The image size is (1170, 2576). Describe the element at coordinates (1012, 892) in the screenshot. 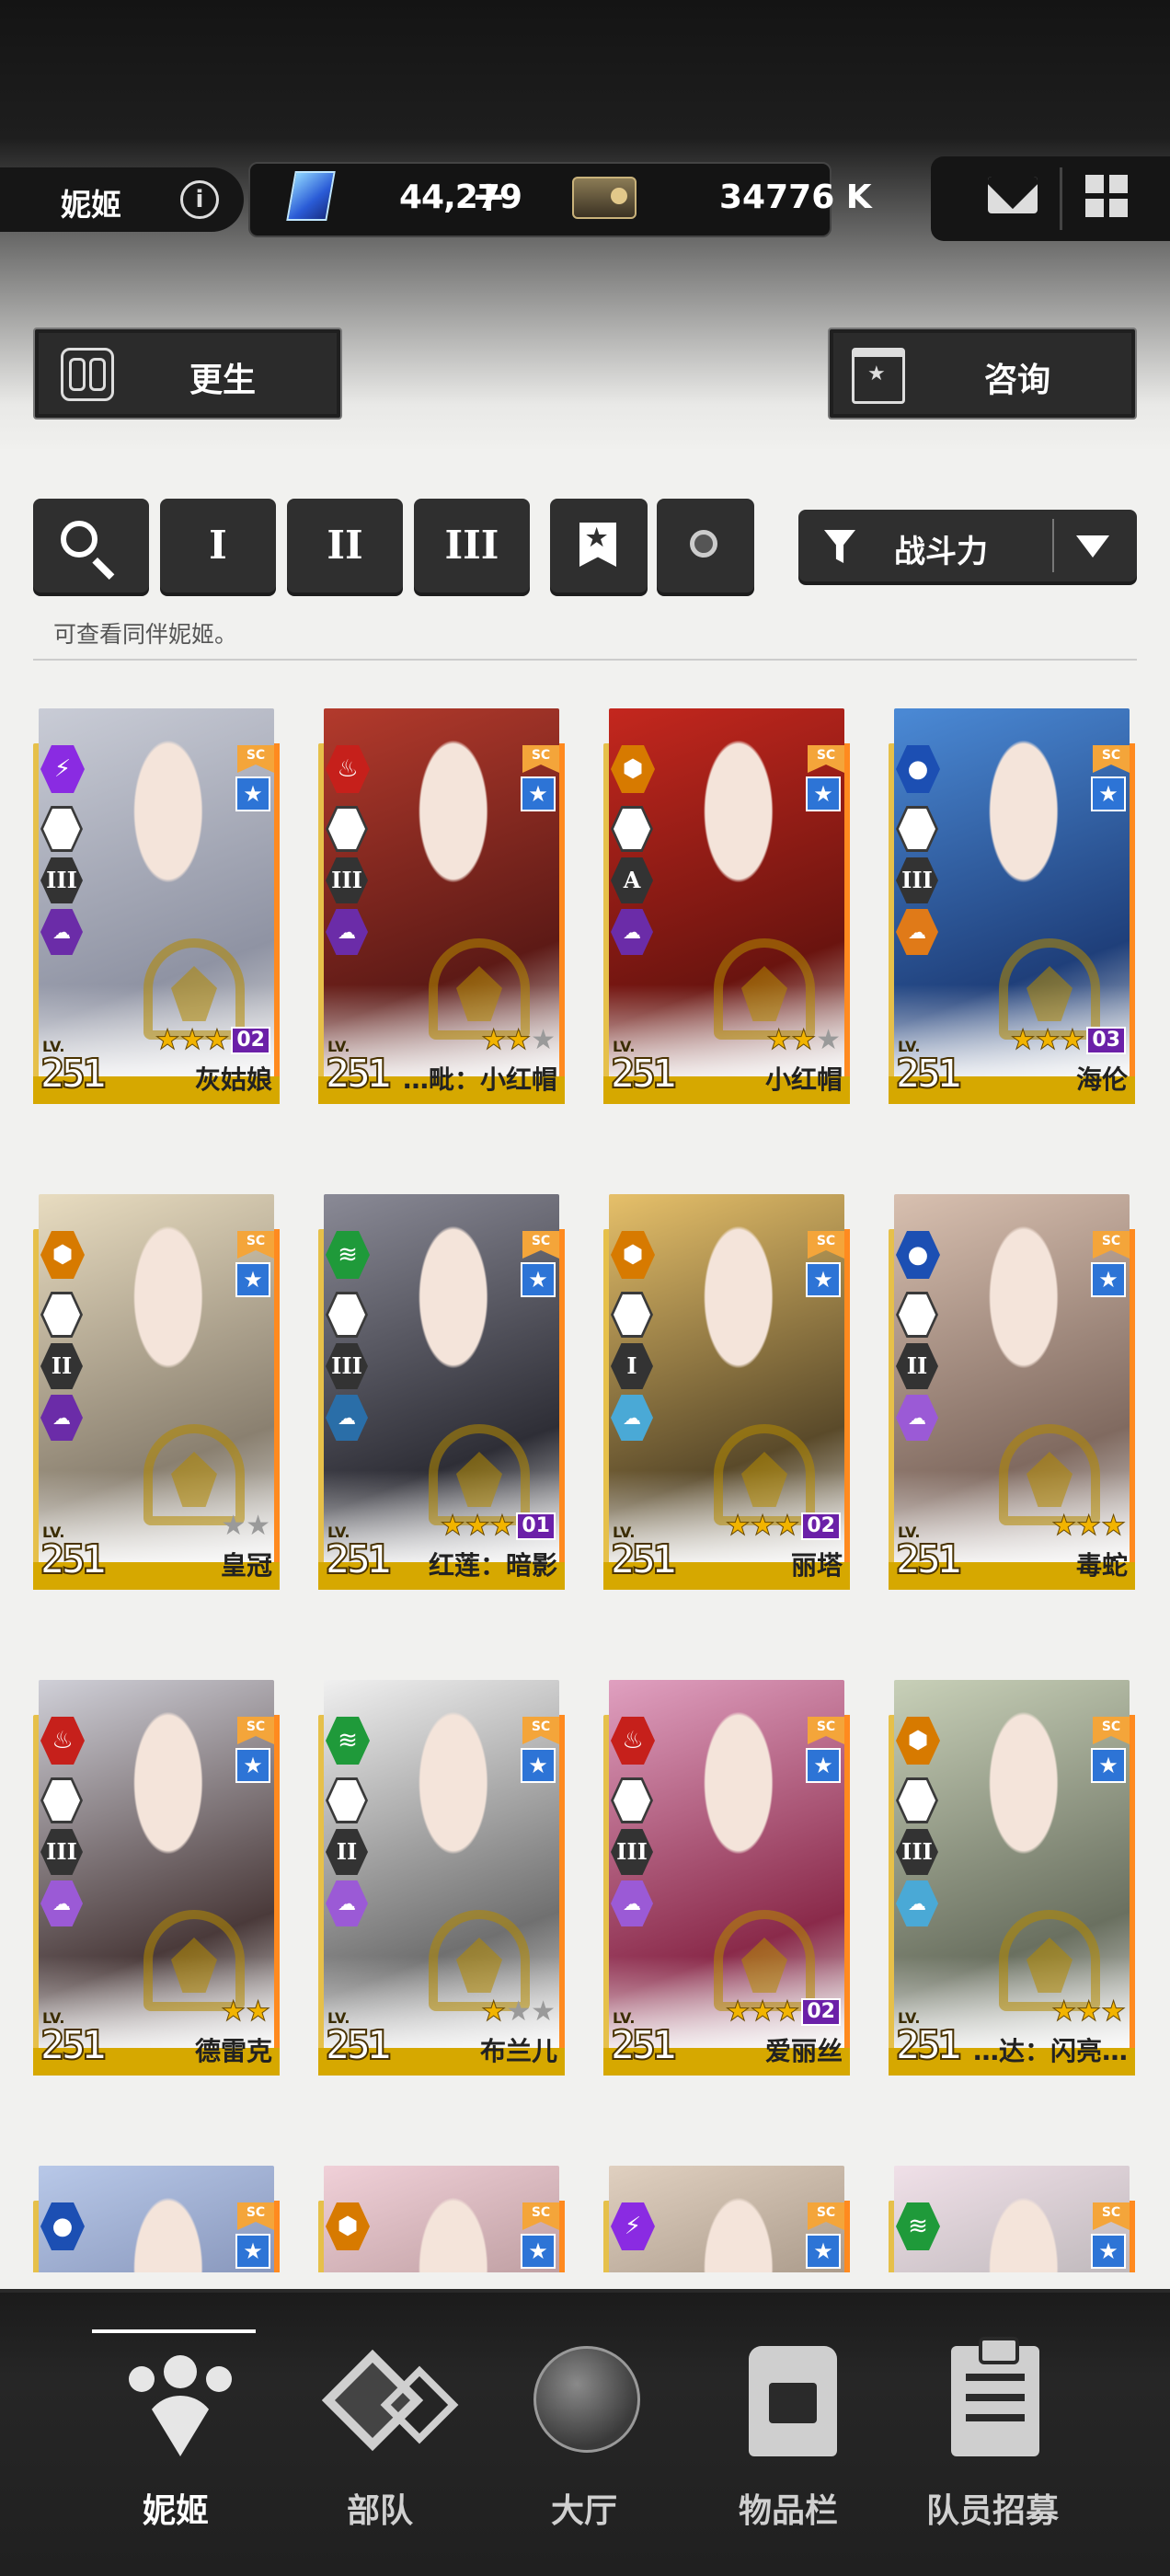

I see `nikke-card: SC ★ ● ◎ III ☁ LV. 251 海伦 ★ ★ ★ 03` at that location.